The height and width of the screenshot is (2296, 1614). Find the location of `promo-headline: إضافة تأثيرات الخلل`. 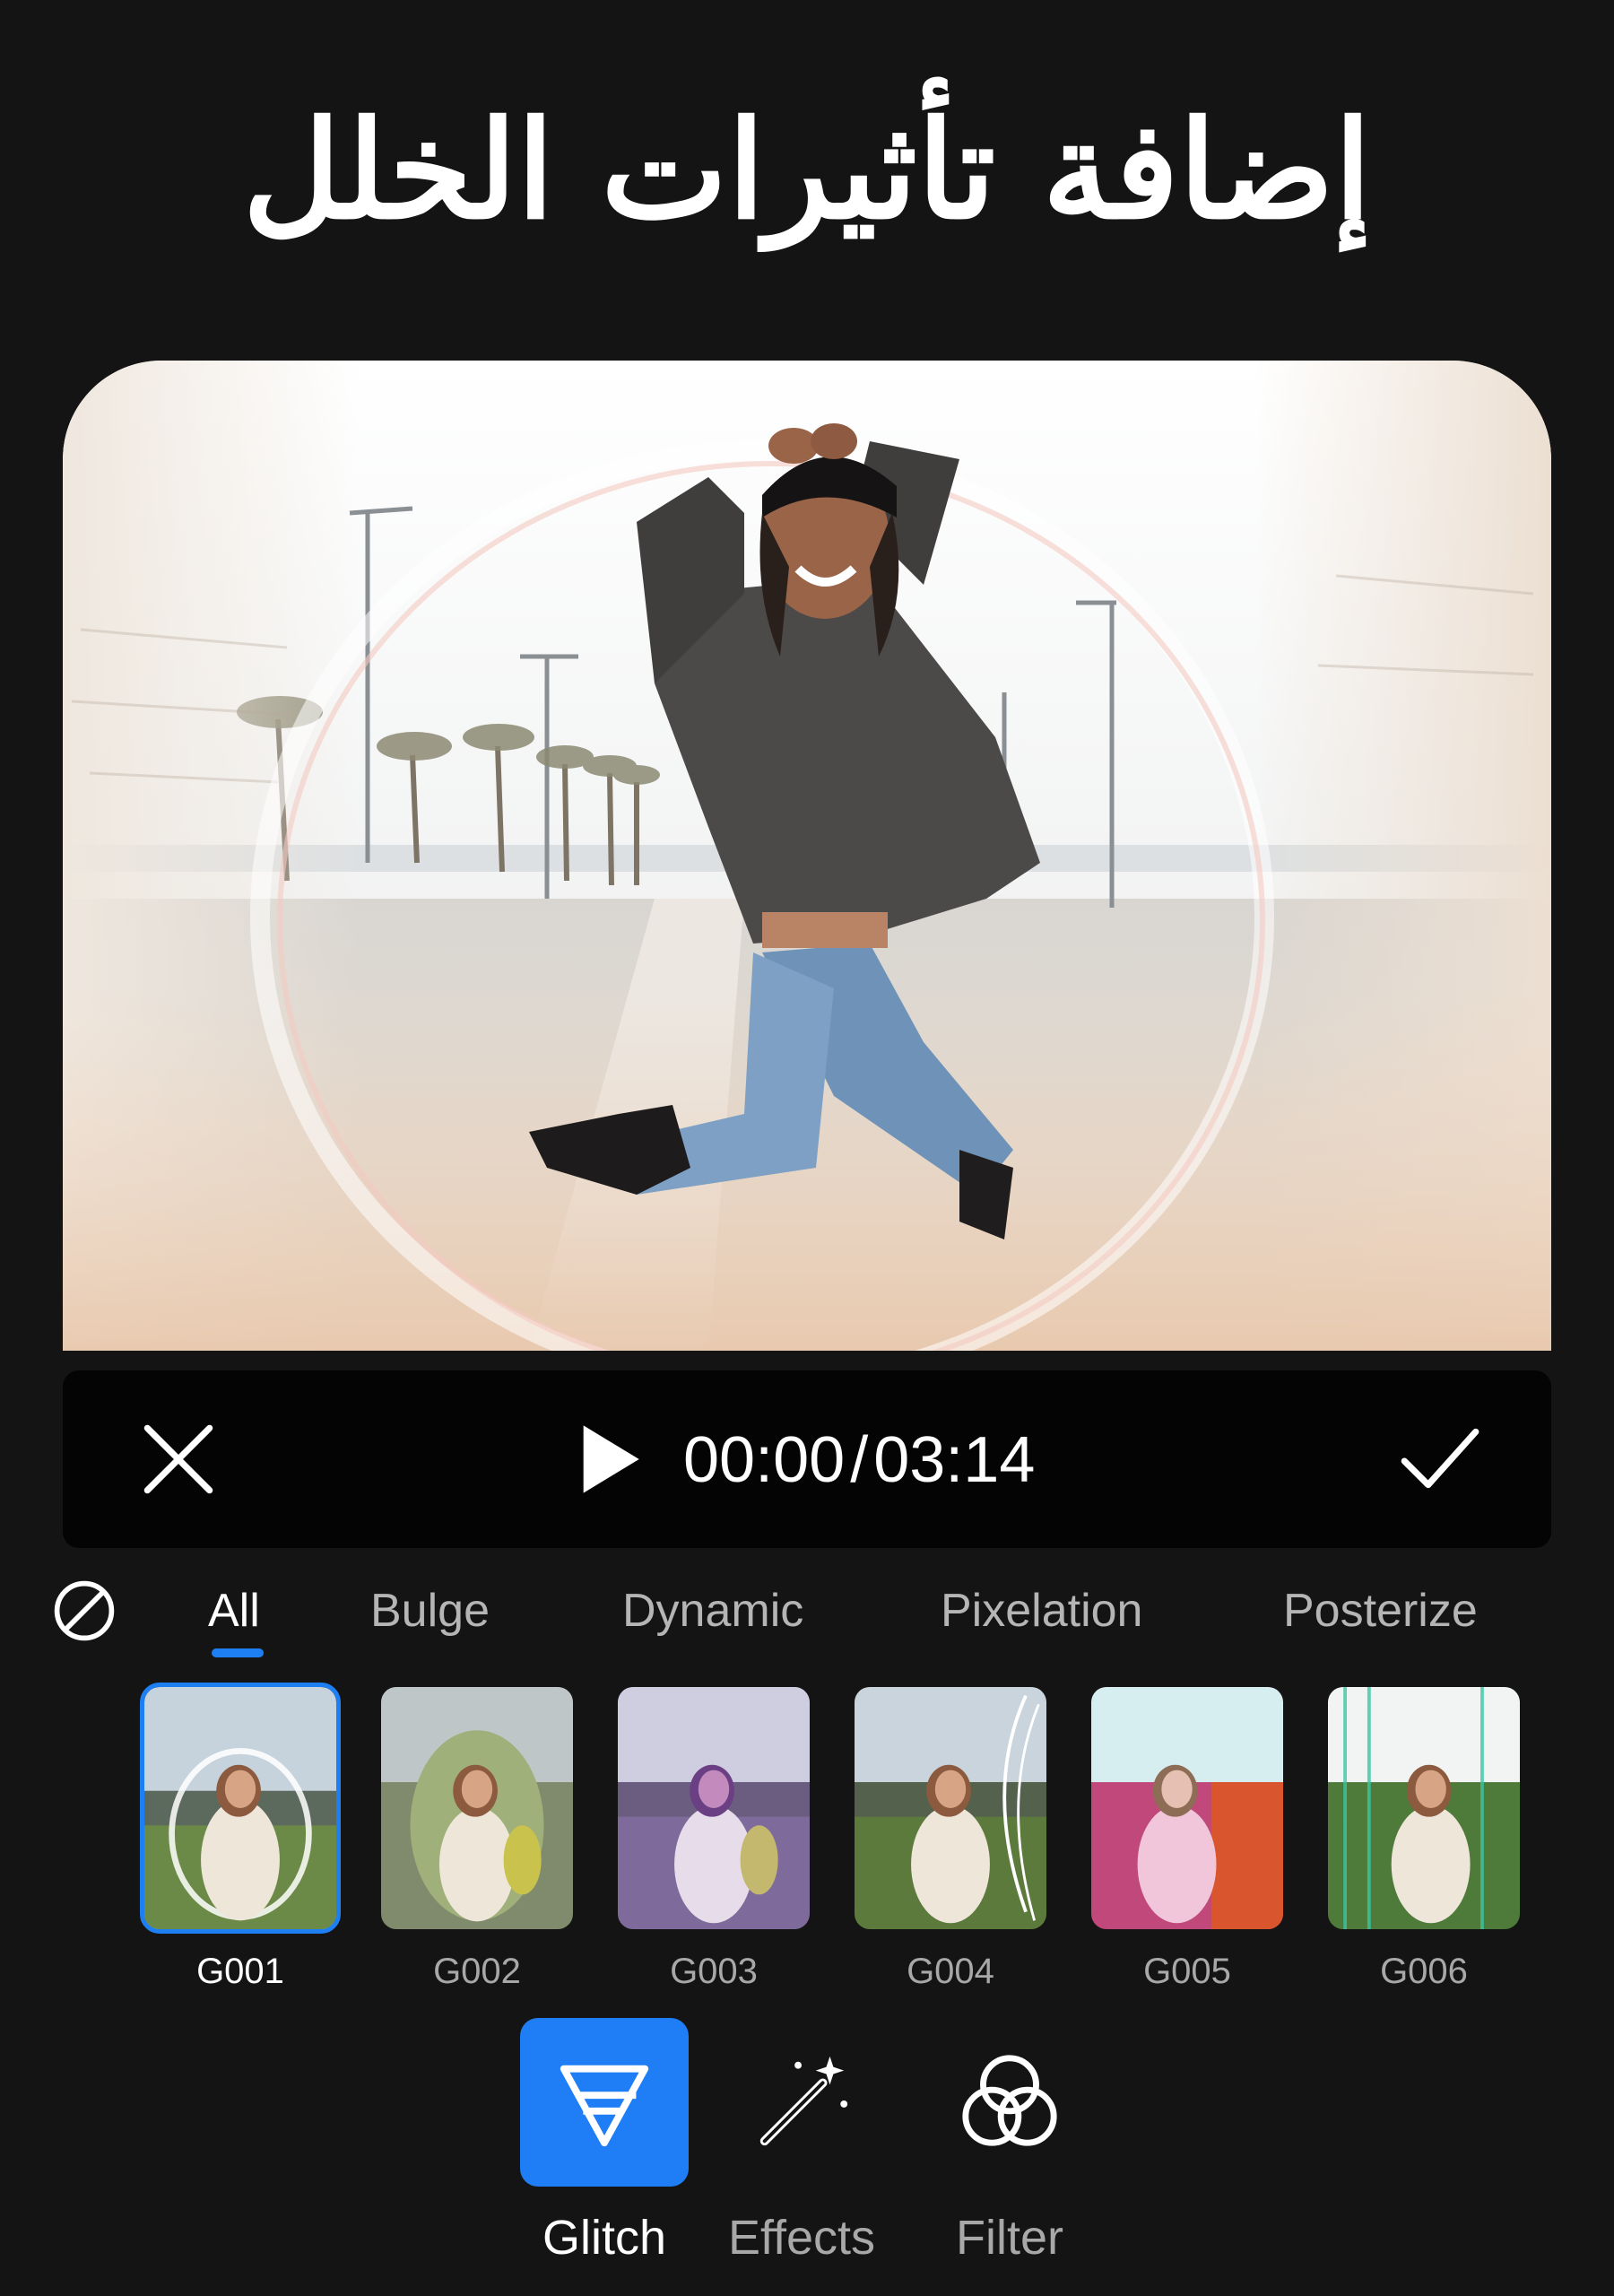

promo-headline: إضافة تأثيرات الخلل is located at coordinates (807, 170).